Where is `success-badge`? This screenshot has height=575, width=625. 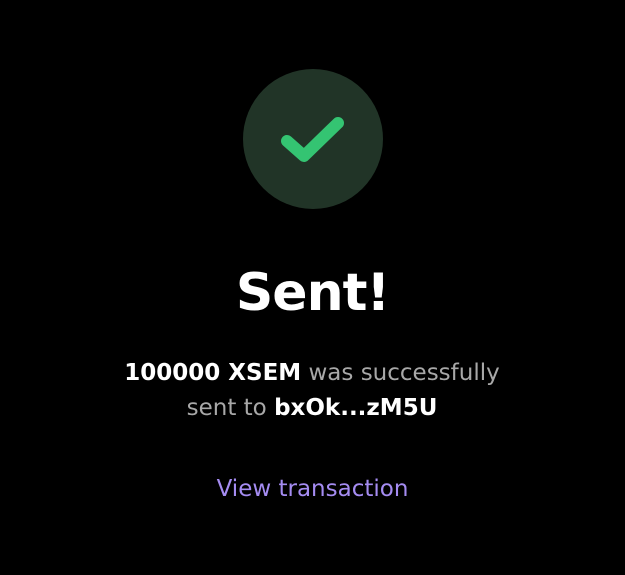
success-badge is located at coordinates (313, 139).